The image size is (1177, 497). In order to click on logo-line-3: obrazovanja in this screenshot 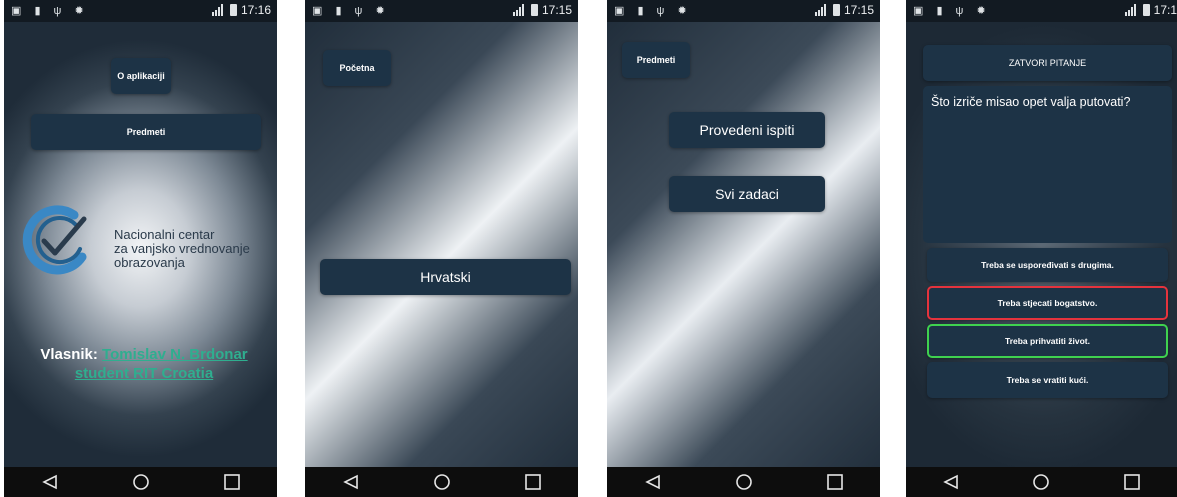, I will do `click(149, 262)`.